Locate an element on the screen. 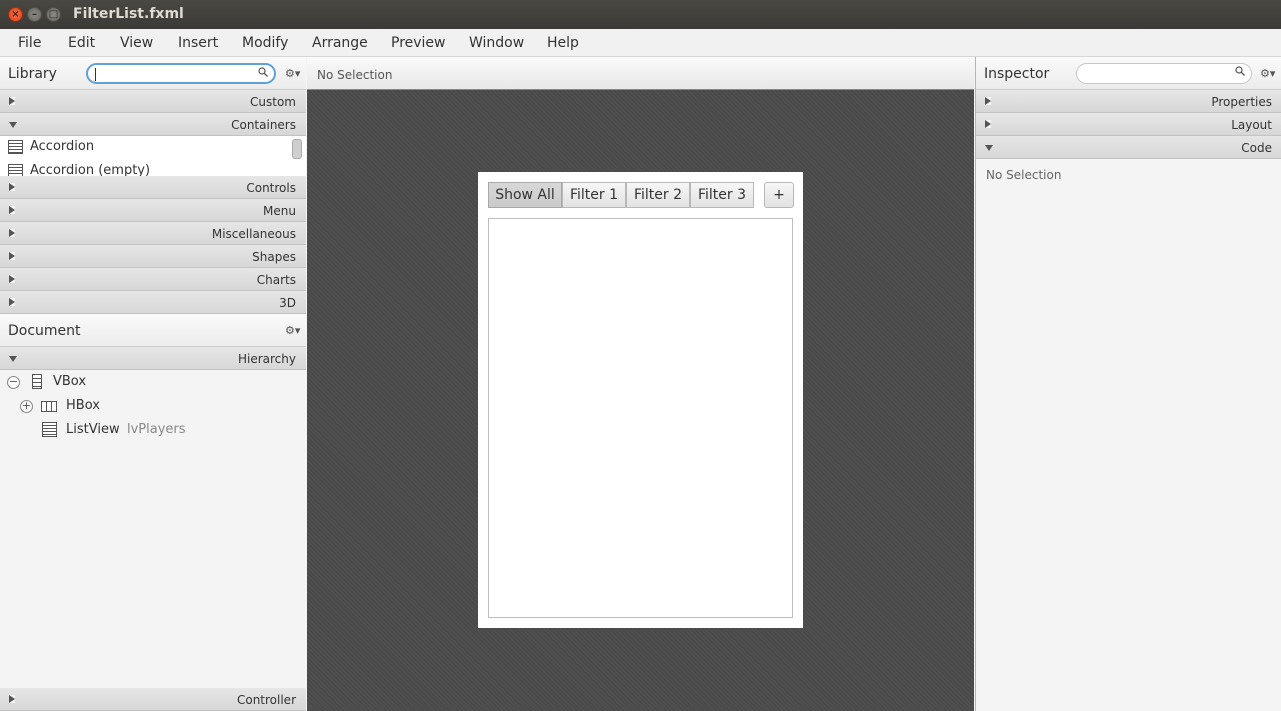  menu-file: File is located at coordinates (29, 43).